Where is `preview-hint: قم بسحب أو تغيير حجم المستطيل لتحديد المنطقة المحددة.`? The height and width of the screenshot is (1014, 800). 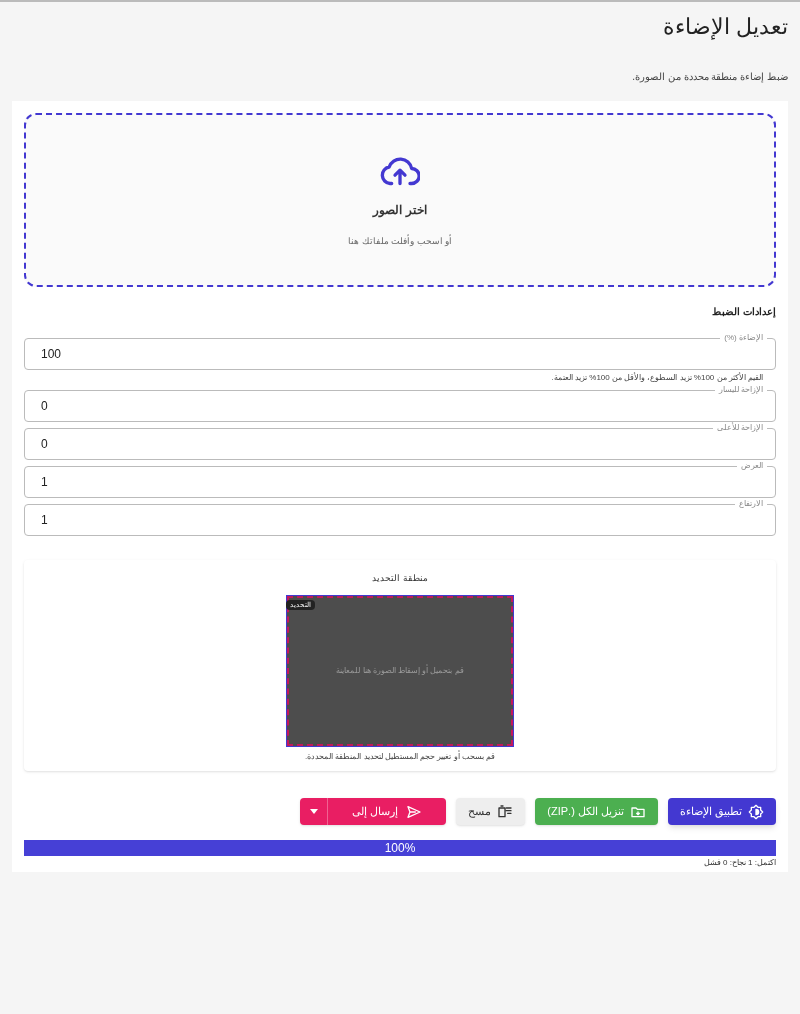 preview-hint: قم بسحب أو تغيير حجم المستطيل لتحديد المنطقة المحددة. is located at coordinates (400, 756).